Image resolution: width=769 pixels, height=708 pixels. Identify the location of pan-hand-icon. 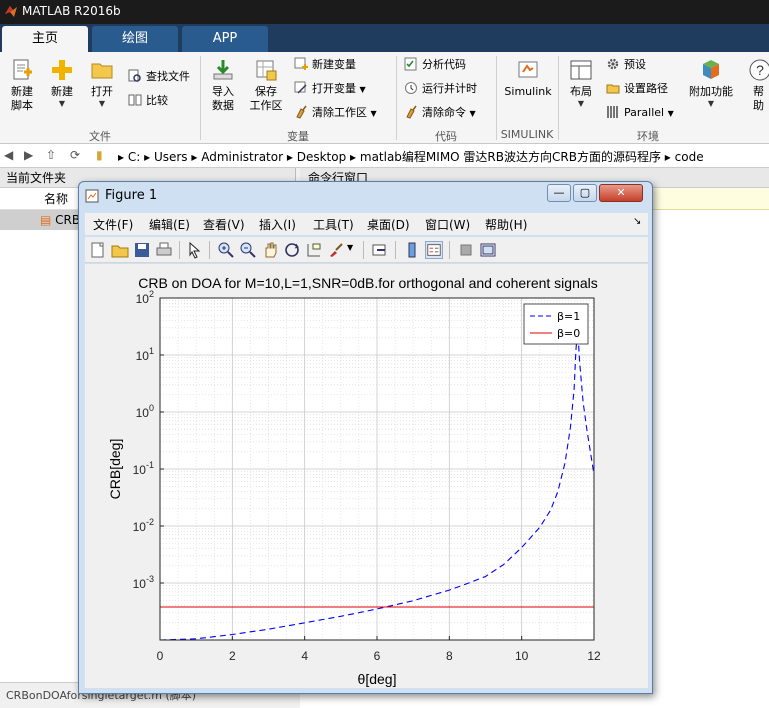
(270, 250).